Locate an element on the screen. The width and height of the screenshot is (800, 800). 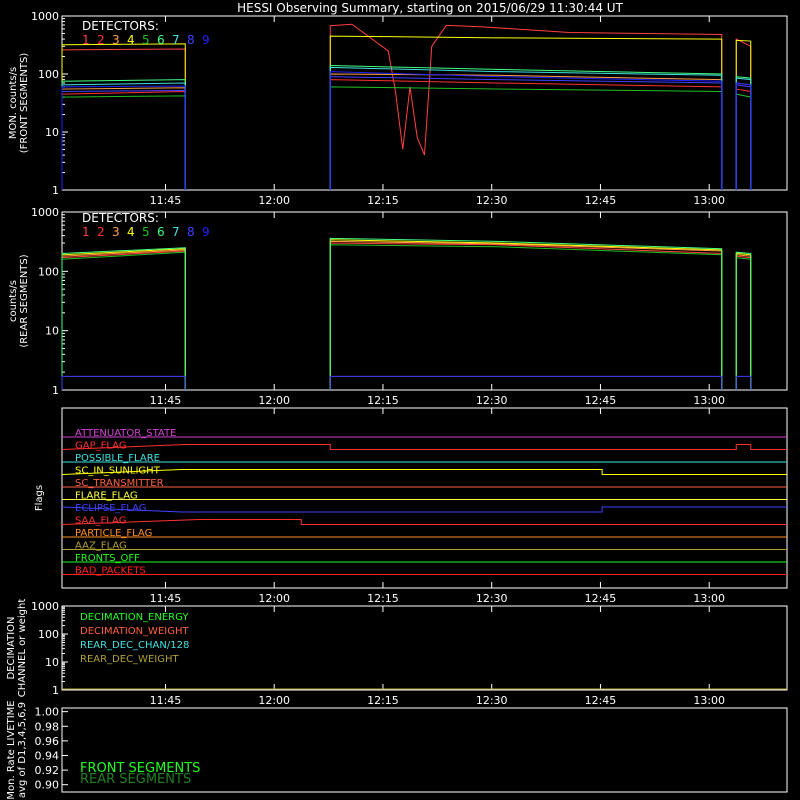
rear-legend-number: 4 is located at coordinates (131, 232).